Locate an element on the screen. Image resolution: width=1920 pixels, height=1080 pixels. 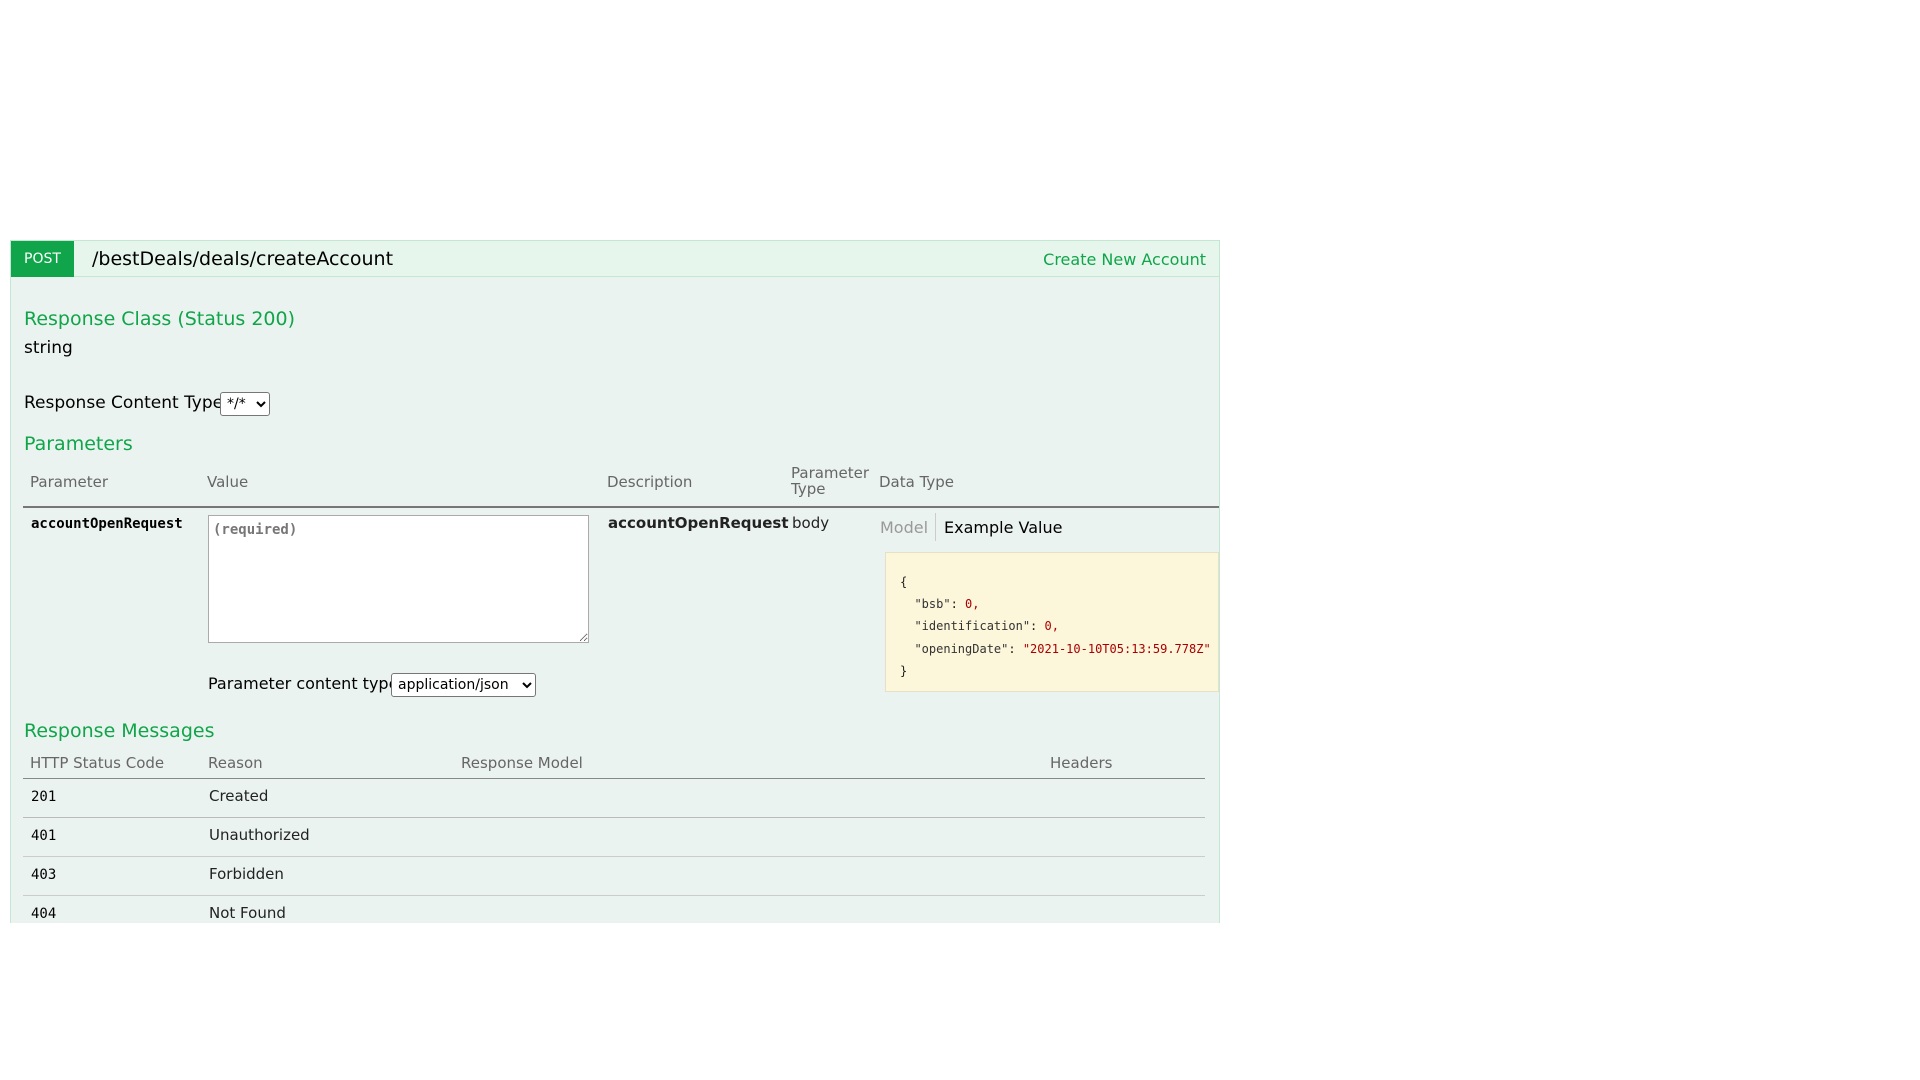
param-type: body is located at coordinates (811, 523).